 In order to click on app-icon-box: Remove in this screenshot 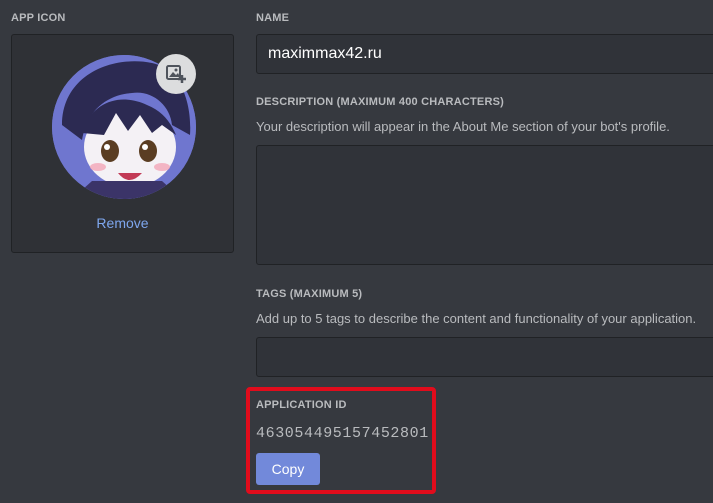, I will do `click(122, 143)`.